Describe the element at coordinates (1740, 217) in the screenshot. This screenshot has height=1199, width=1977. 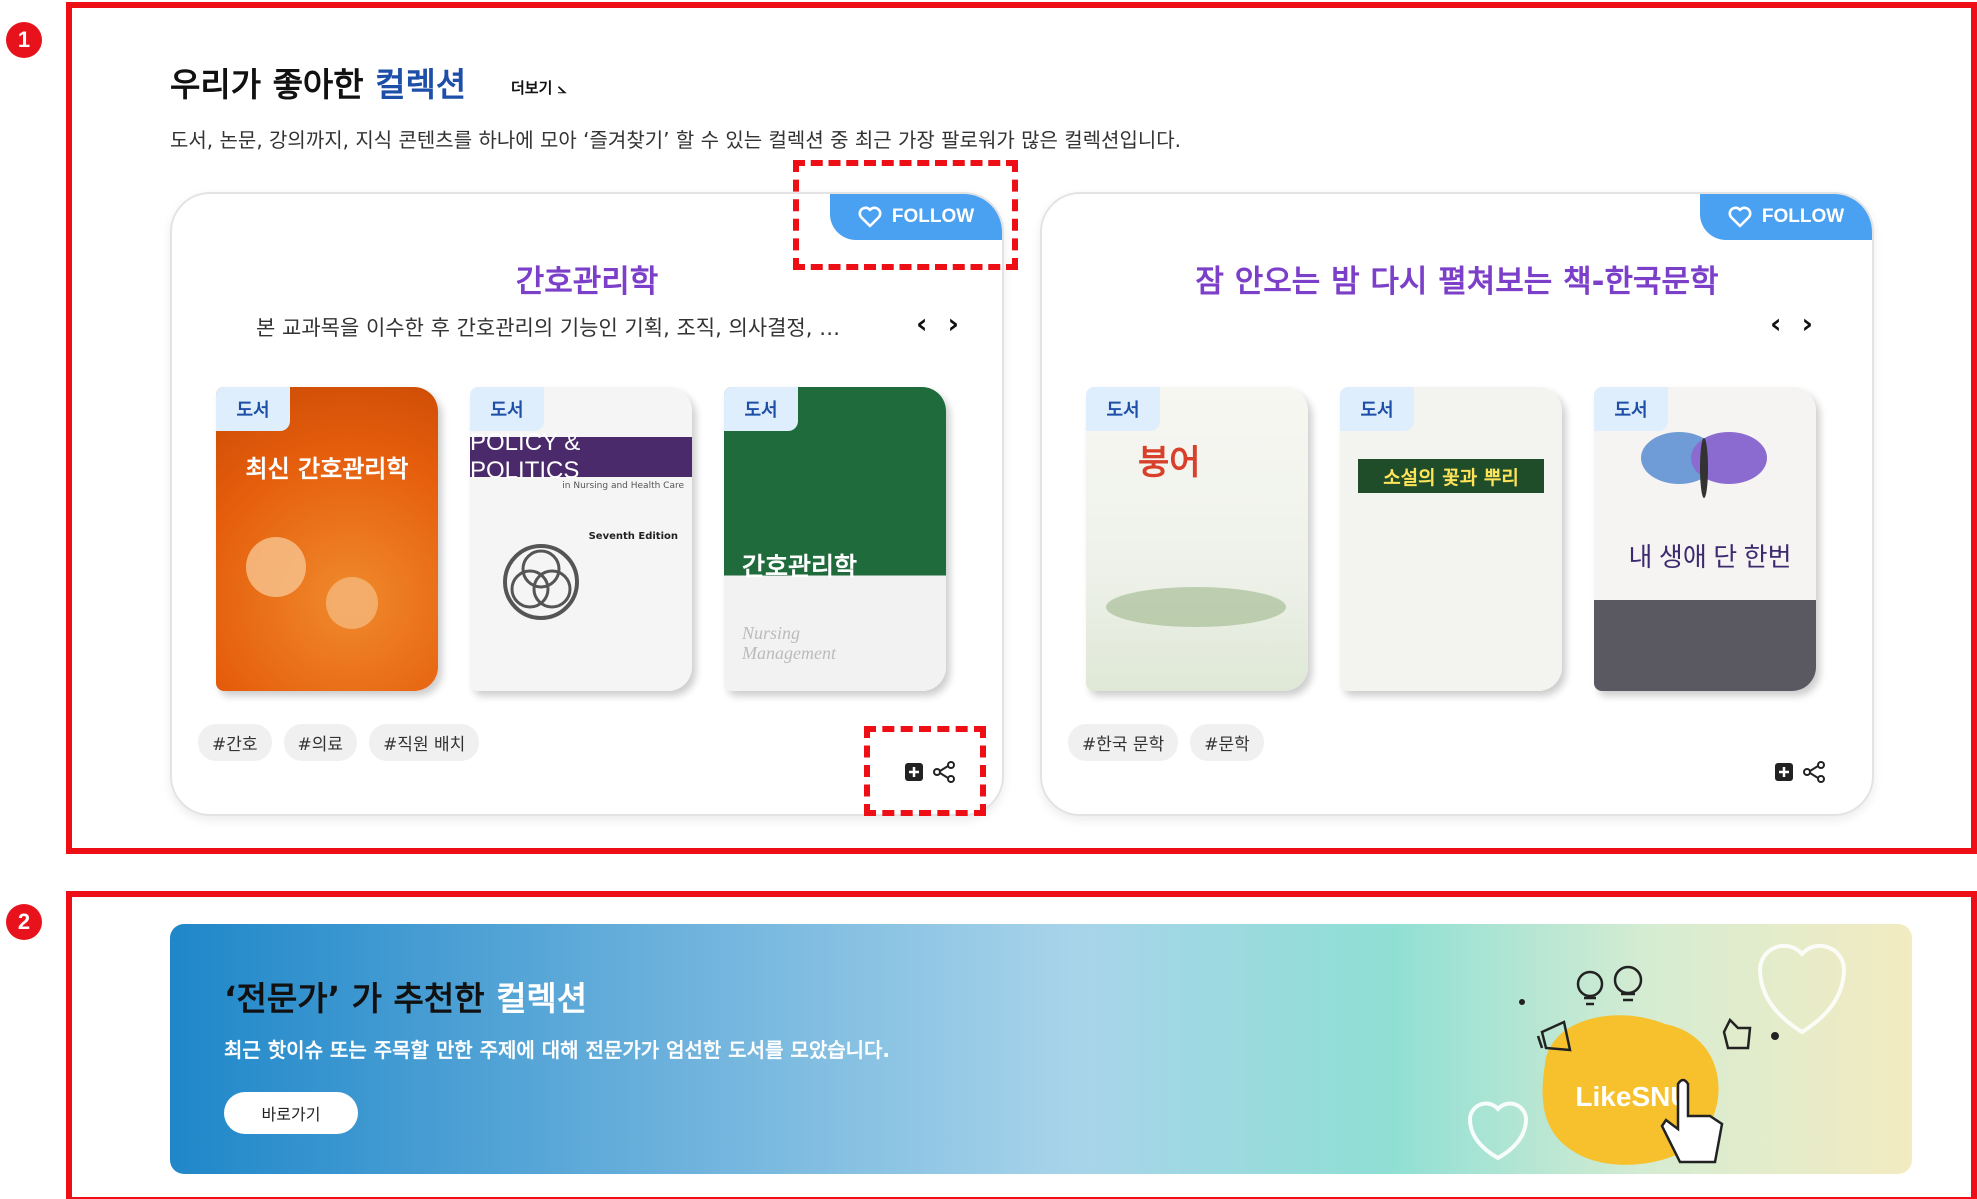
I see `heart-icon` at that location.